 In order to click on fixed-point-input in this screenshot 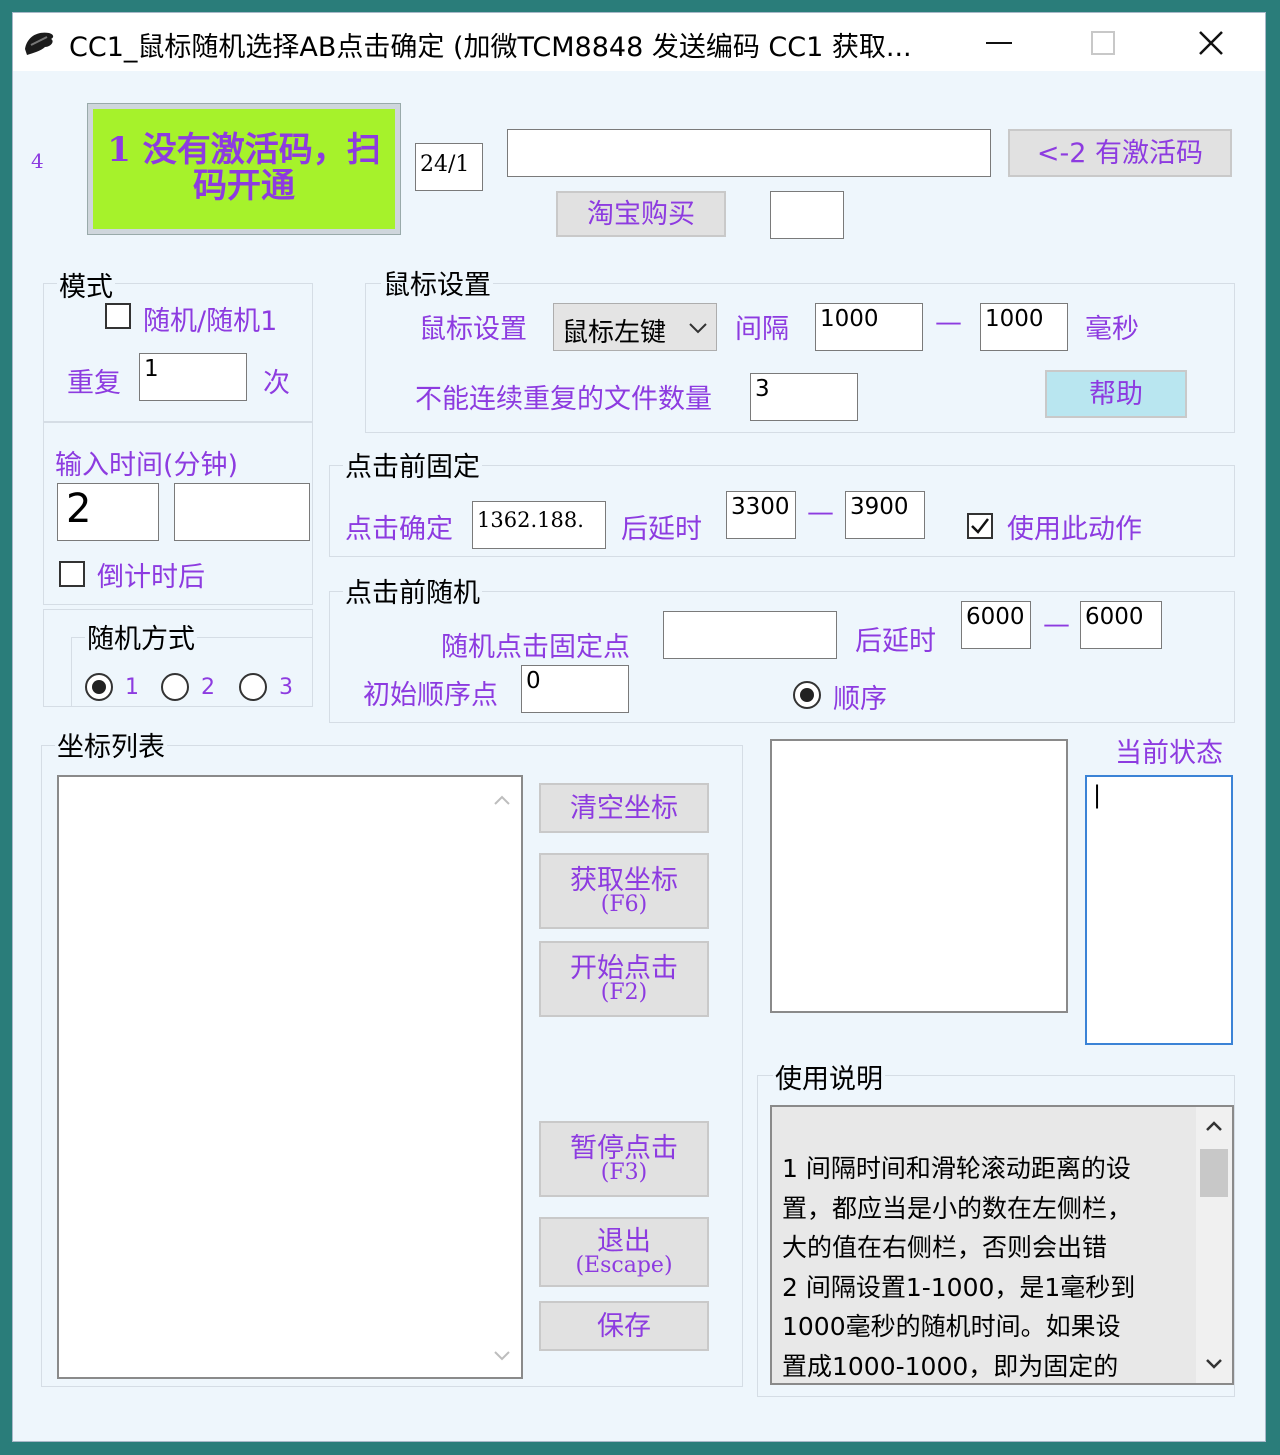, I will do `click(750, 635)`.